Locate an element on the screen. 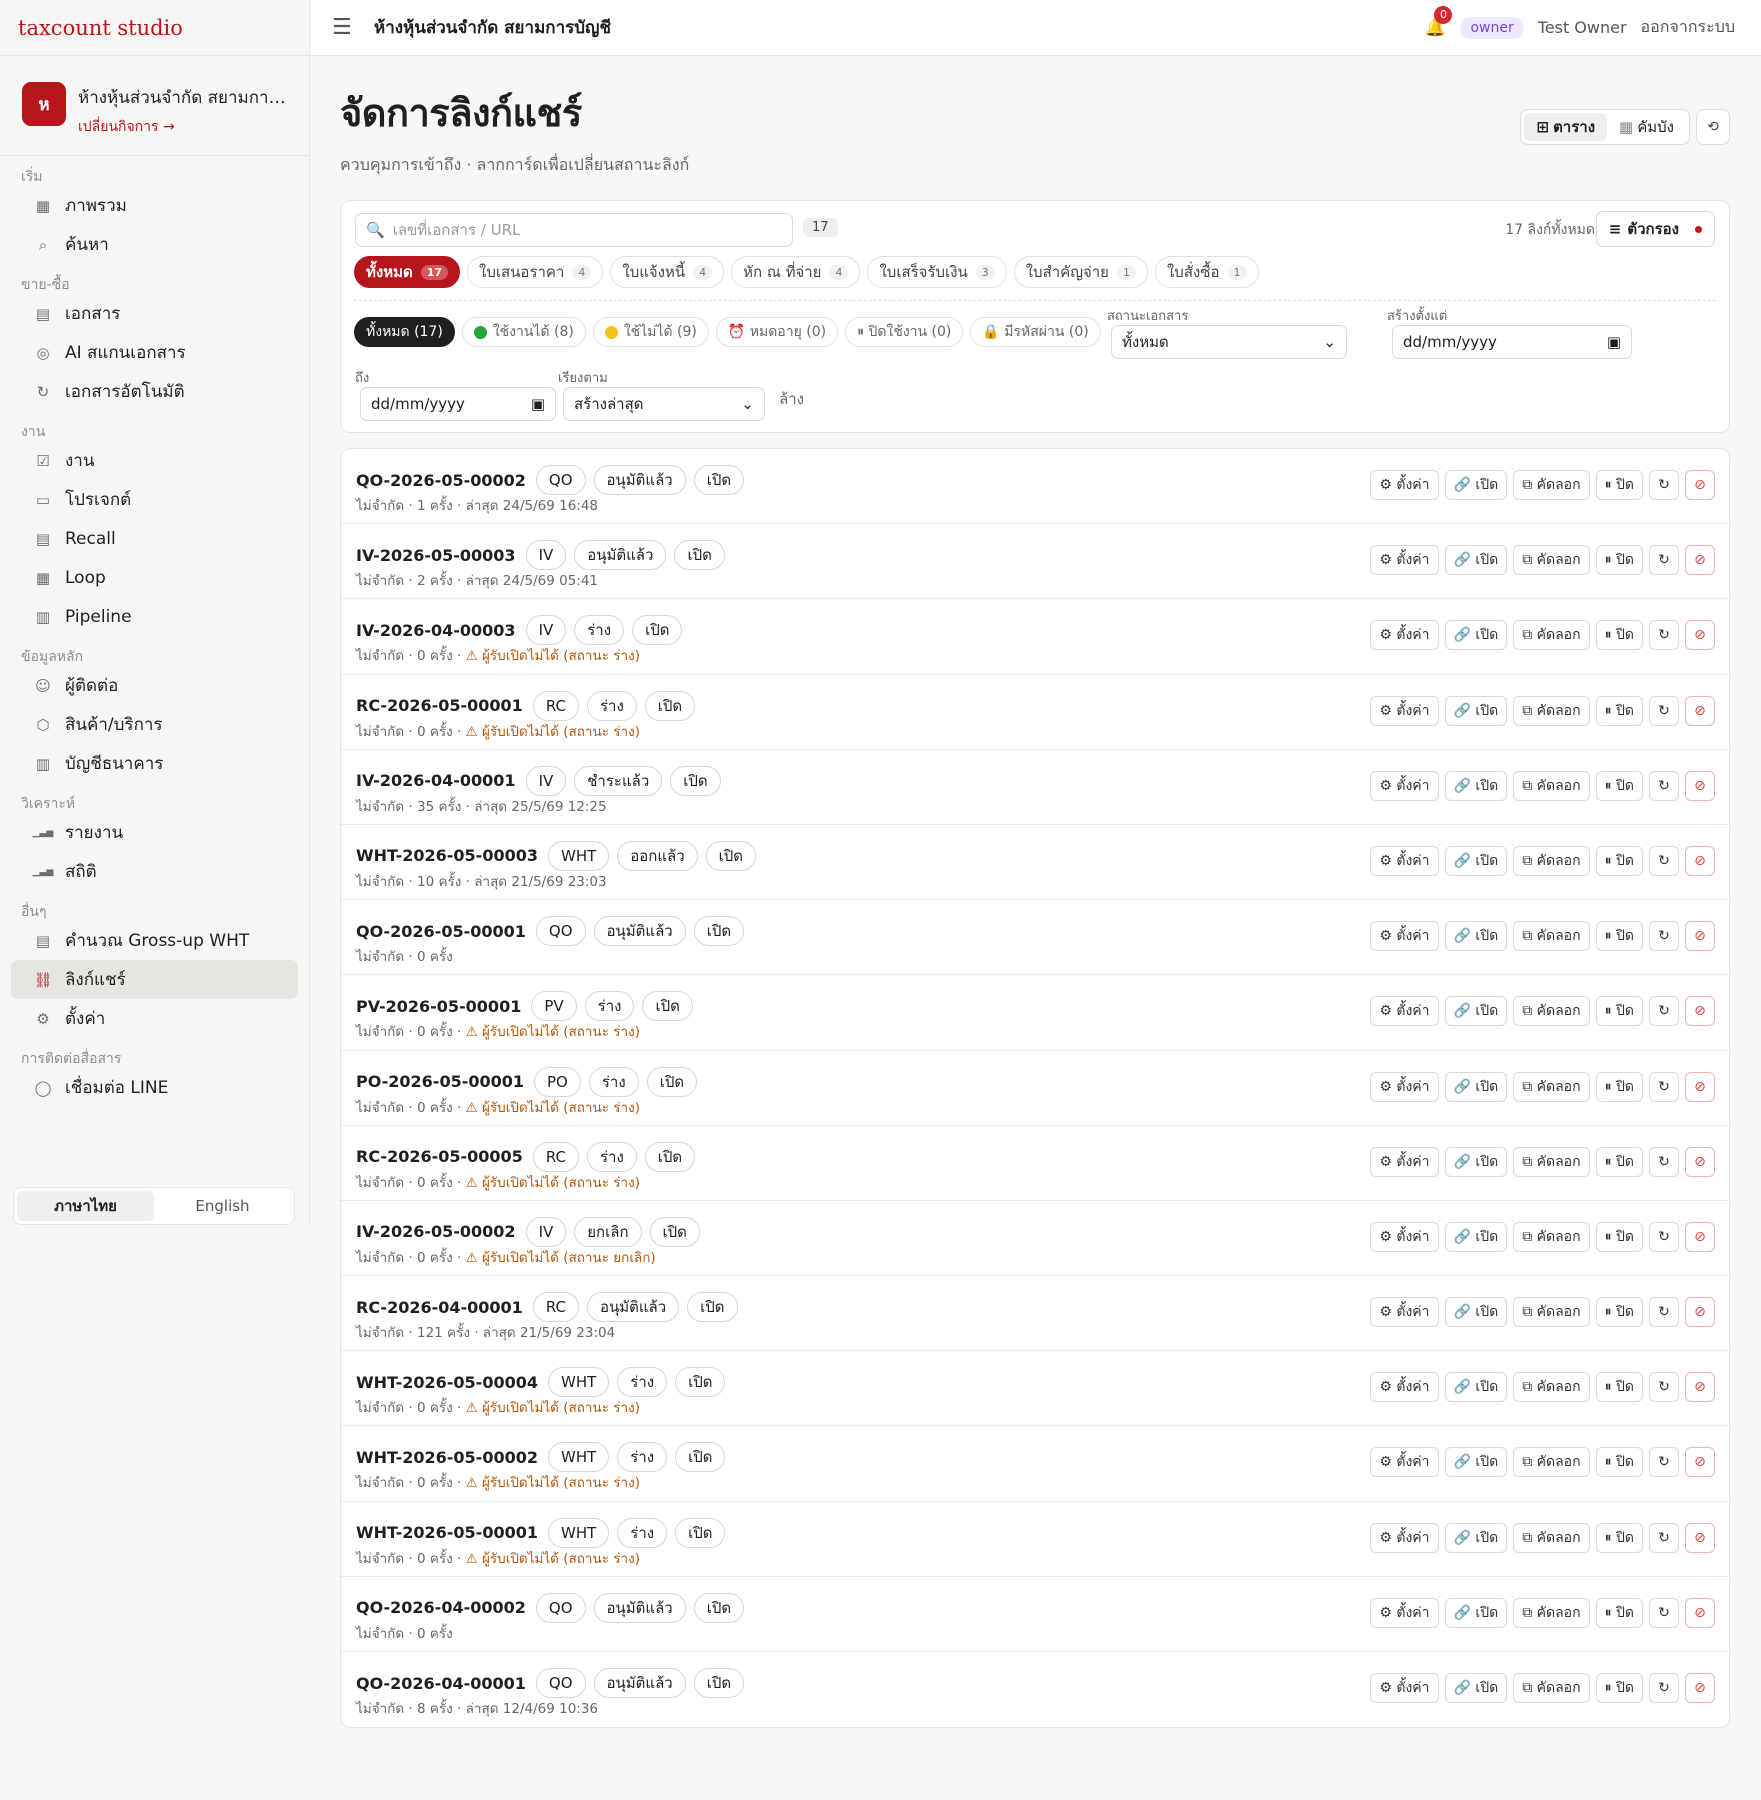  clear-filters-button: ล้าง is located at coordinates (791, 399).